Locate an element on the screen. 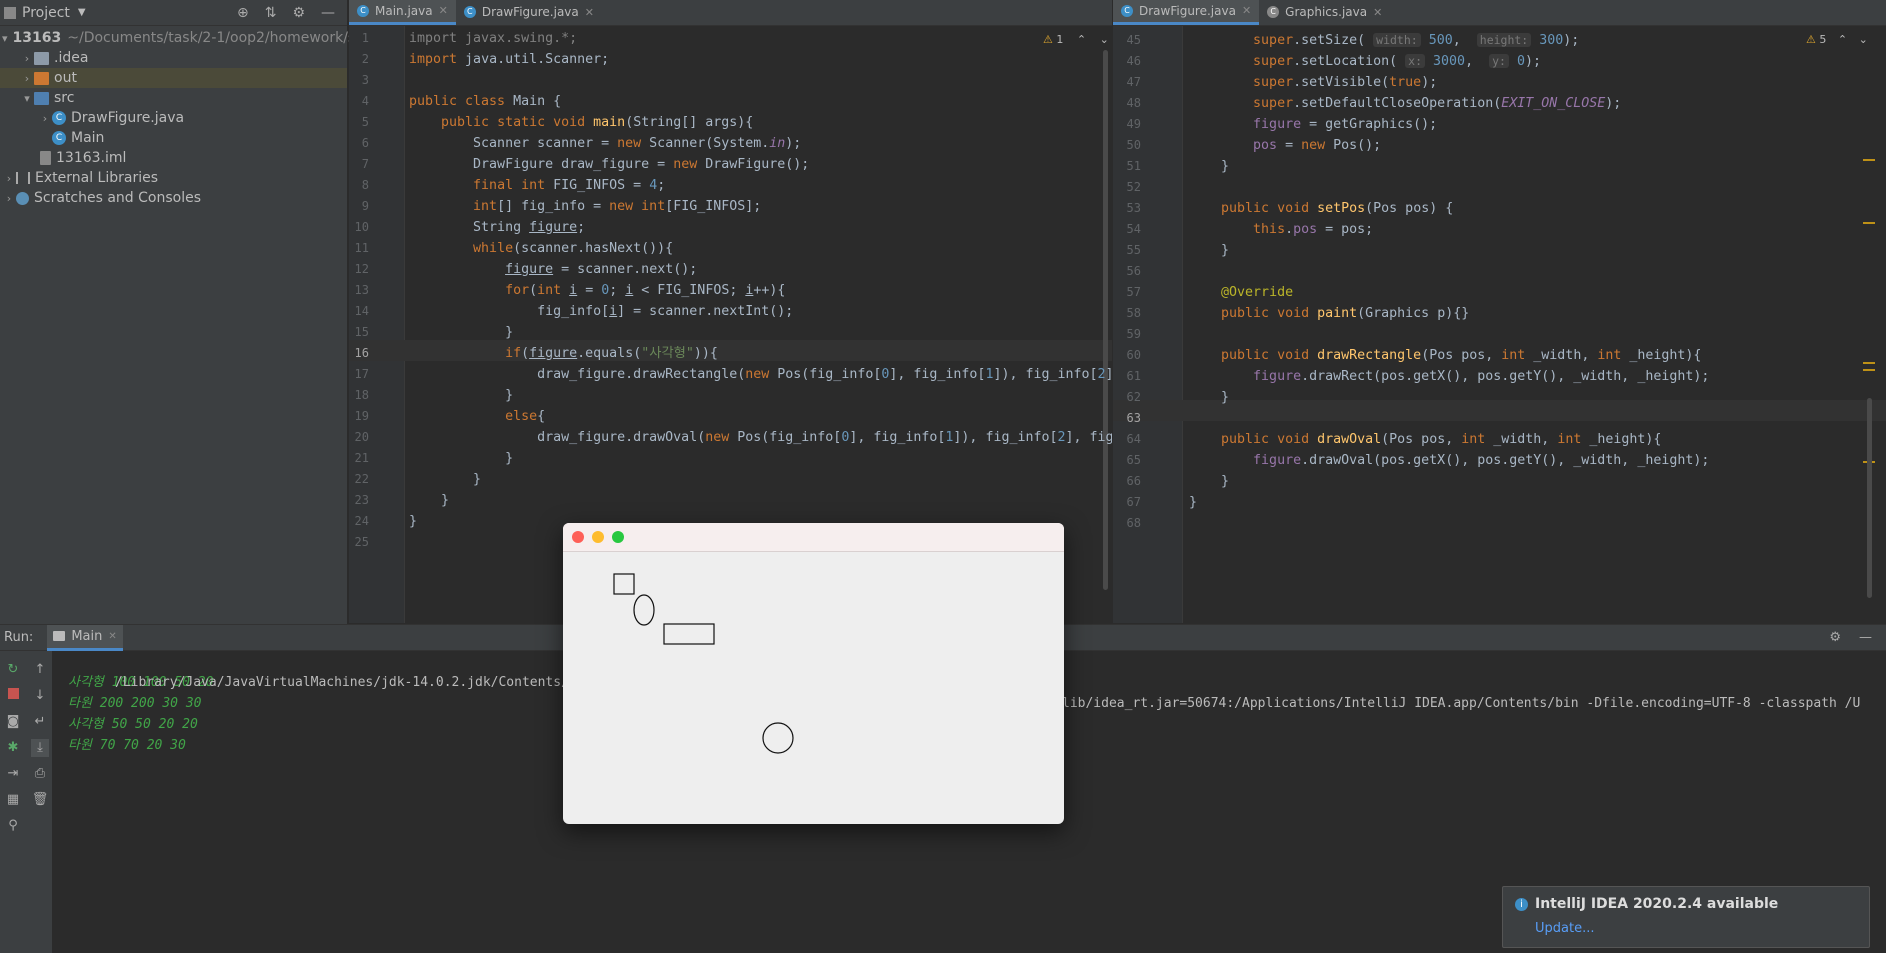  right-editor-tabs: C DrawFigure.java ✕ C Graphics.java ✕ is located at coordinates (1499, 13).